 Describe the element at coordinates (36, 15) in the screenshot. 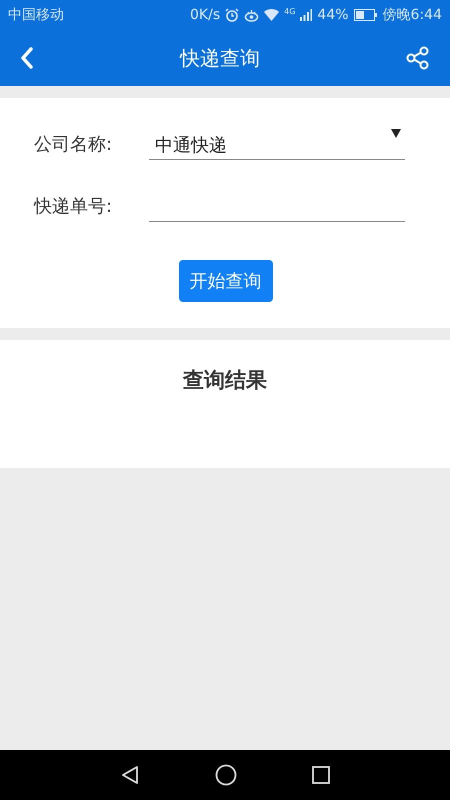

I see `carrier-name: 中国移动` at that location.